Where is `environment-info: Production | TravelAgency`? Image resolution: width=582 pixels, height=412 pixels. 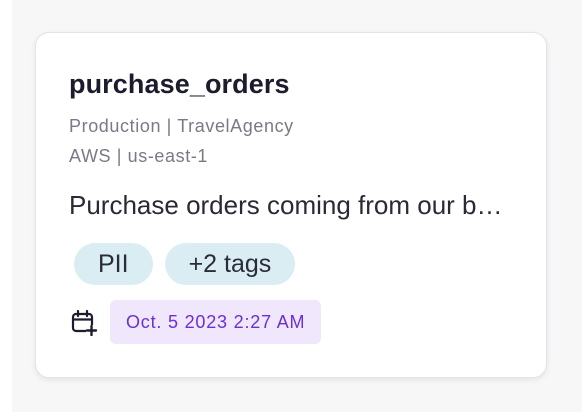
environment-info: Production | TravelAgency is located at coordinates (181, 126).